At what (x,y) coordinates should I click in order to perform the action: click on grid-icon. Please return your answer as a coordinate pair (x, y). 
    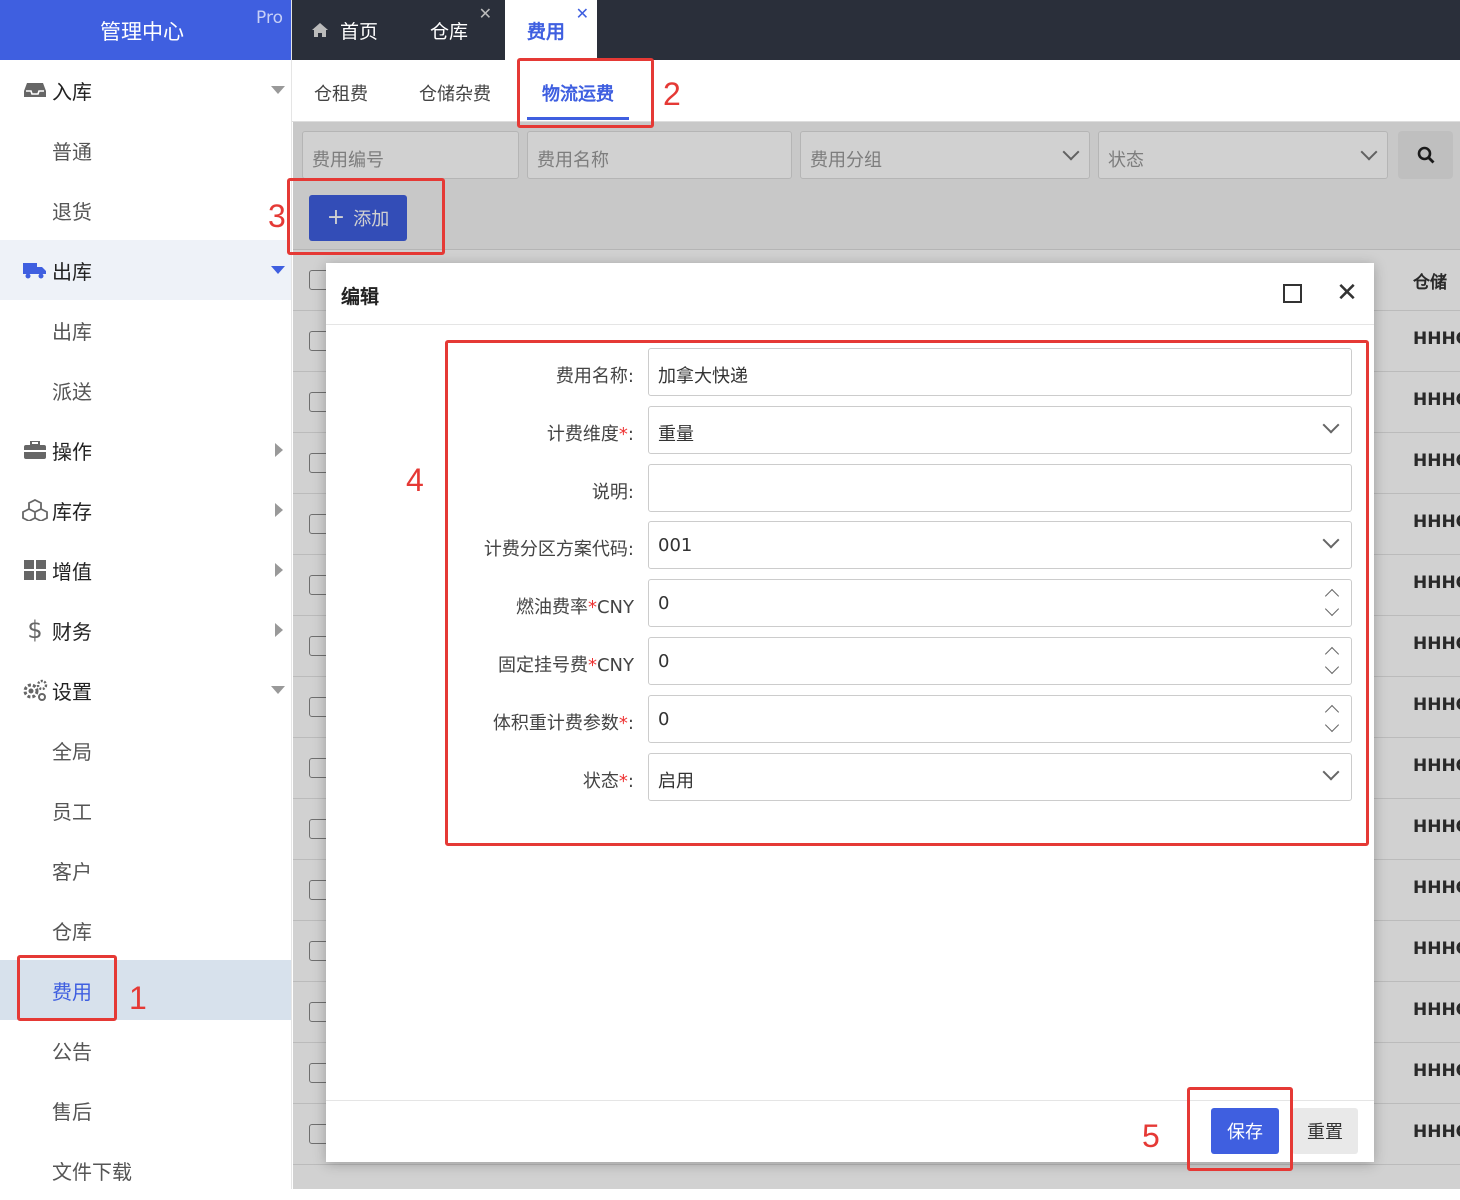
    Looking at the image, I should click on (35, 570).